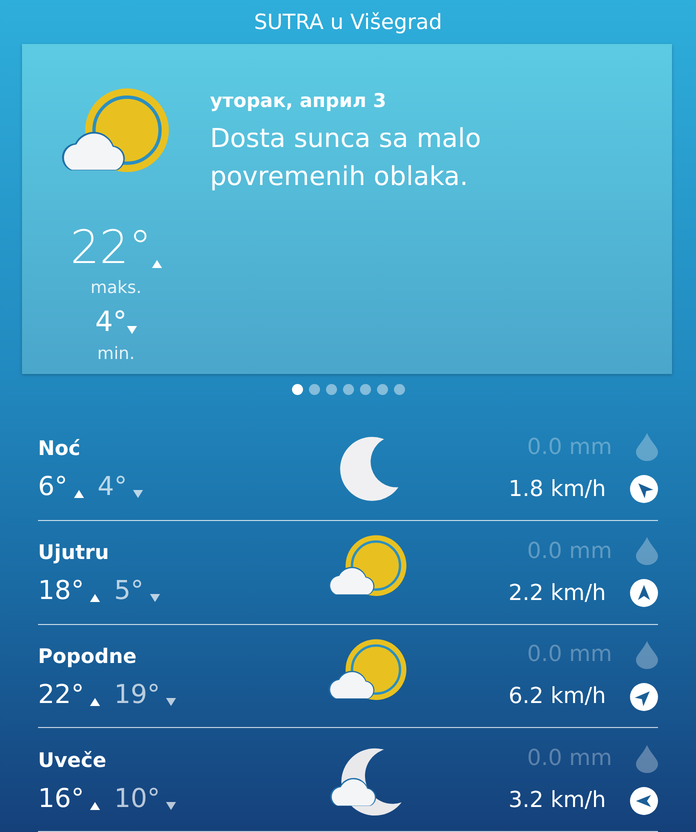 The width and height of the screenshot is (696, 832). What do you see at coordinates (74, 552) in the screenshot?
I see `period-name: Ujutru` at bounding box center [74, 552].